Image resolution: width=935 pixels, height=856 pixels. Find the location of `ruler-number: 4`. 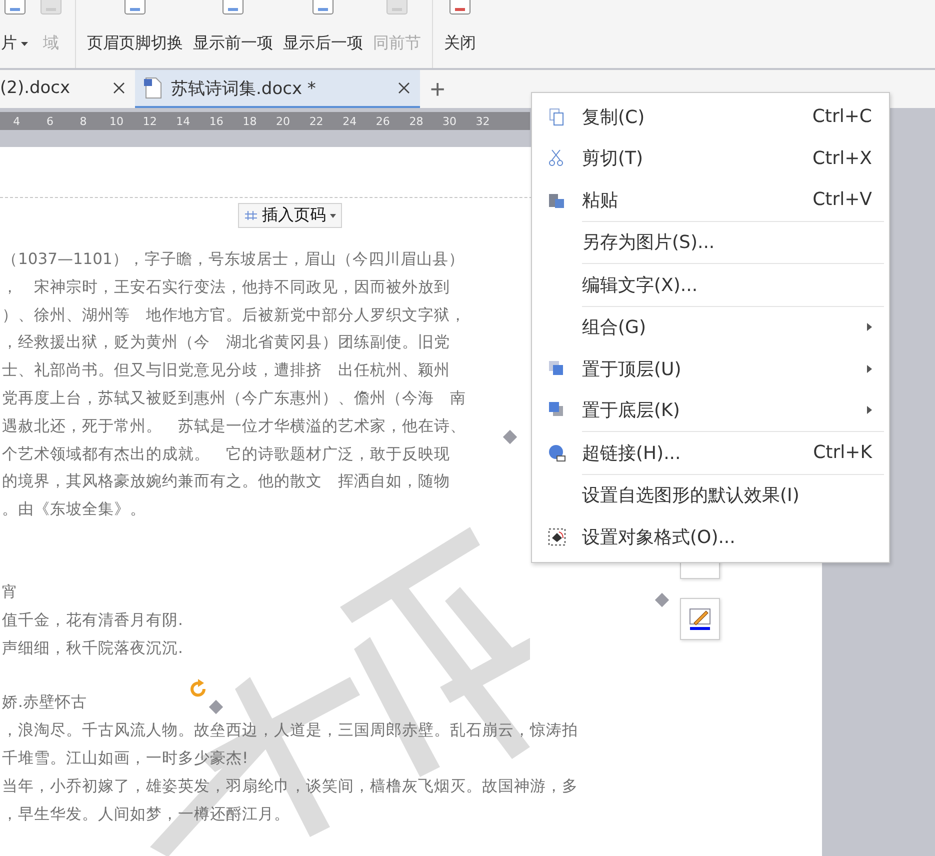

ruler-number: 4 is located at coordinates (17, 121).